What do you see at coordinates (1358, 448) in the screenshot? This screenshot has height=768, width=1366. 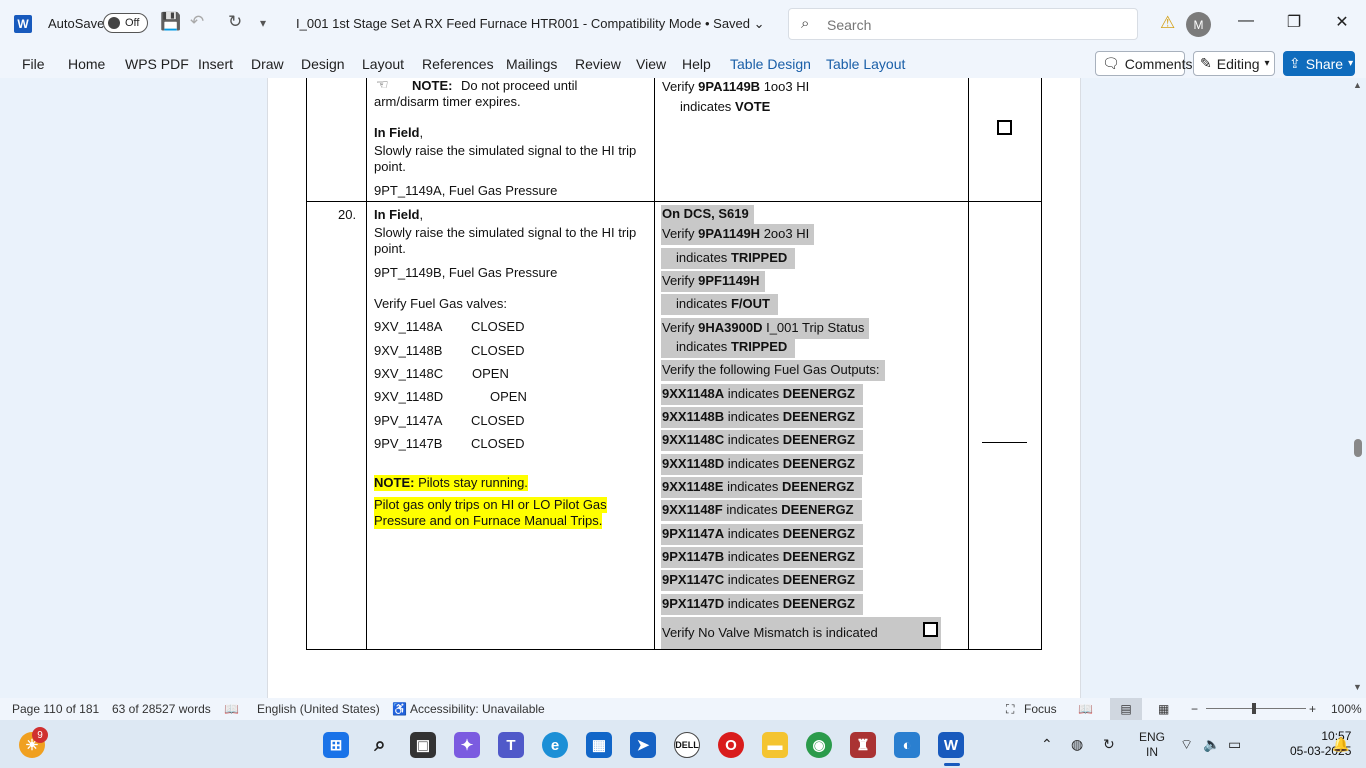 I see `scrollbar-thumb` at bounding box center [1358, 448].